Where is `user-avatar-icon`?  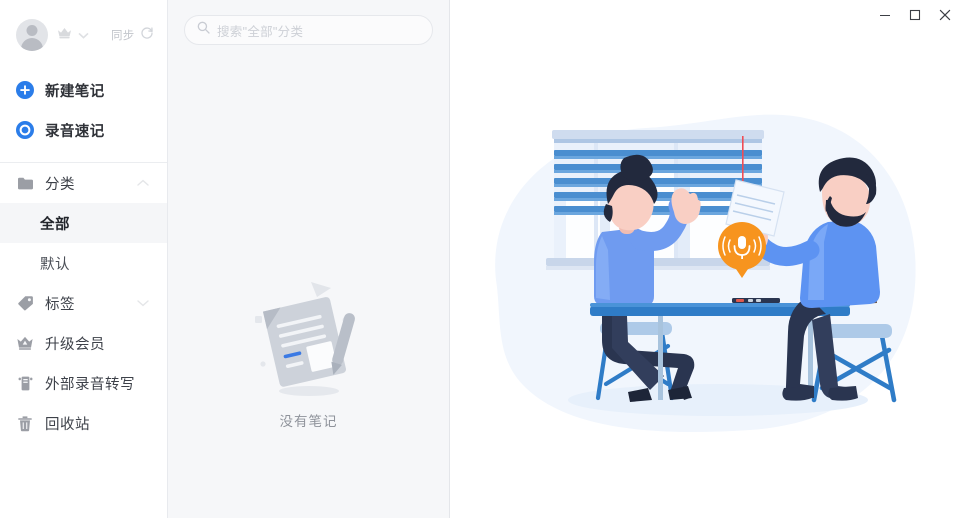 user-avatar-icon is located at coordinates (32, 35).